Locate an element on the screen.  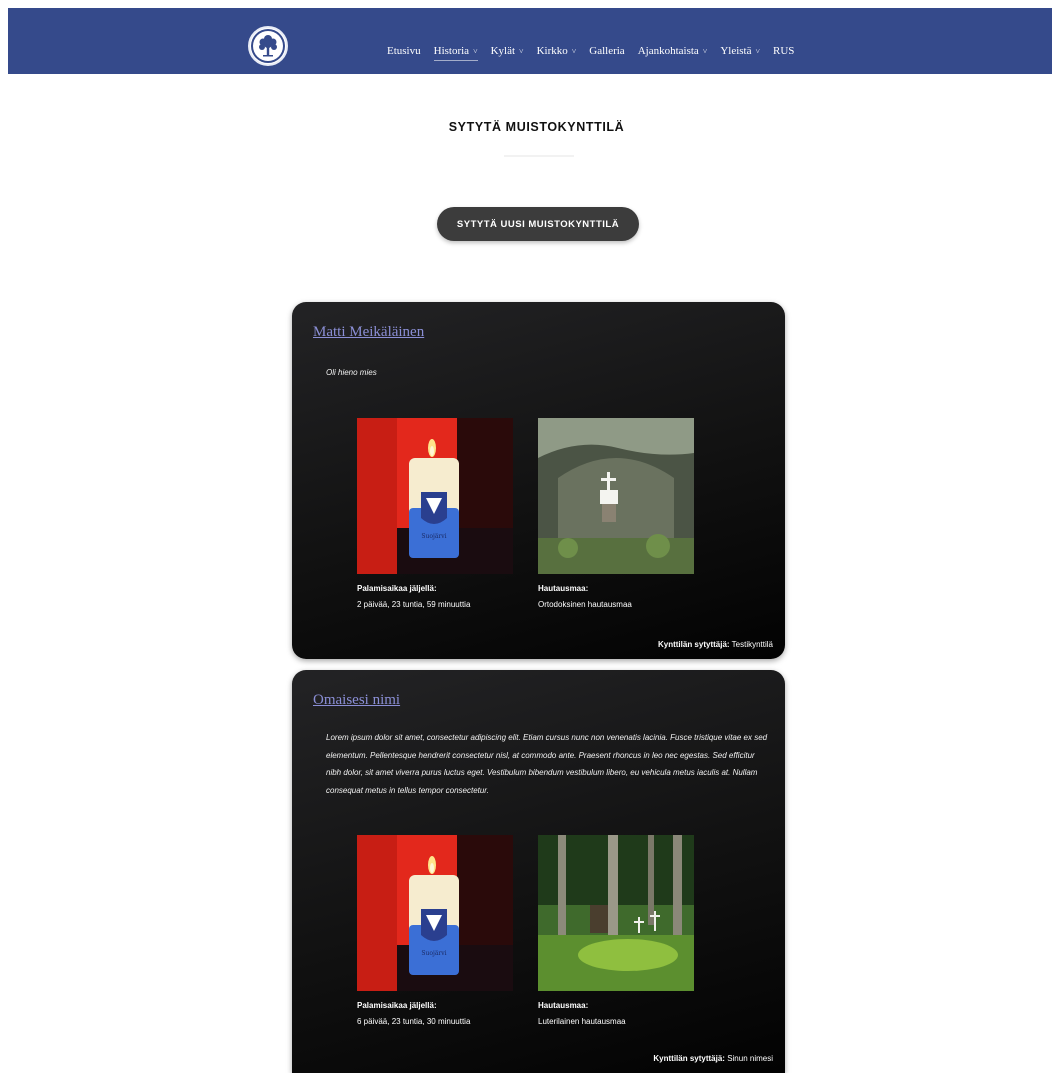
cemetery-block: Hautausmaa: Luterilainen hautausmaa is located at coordinates (582, 1014).